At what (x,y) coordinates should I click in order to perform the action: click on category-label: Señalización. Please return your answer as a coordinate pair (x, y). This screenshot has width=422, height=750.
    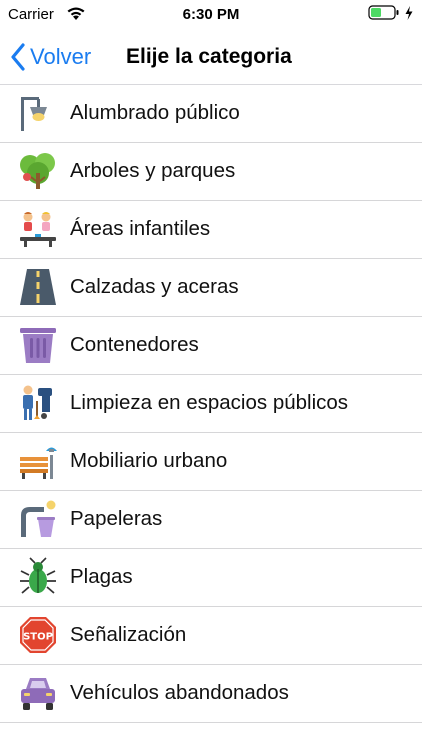
    Looking at the image, I should click on (128, 634).